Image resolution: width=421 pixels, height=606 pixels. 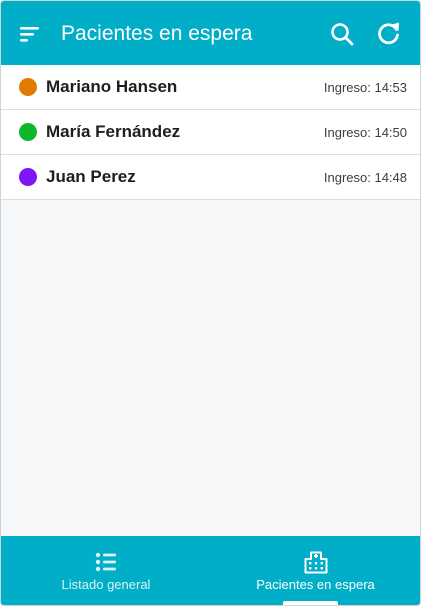 I want to click on nav-item-listado-general: Listado general, so click(x=106, y=570).